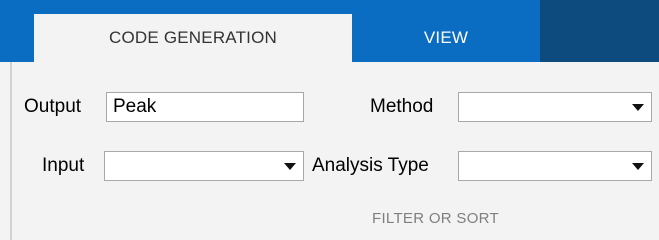  I want to click on input-dropdown, so click(204, 166).